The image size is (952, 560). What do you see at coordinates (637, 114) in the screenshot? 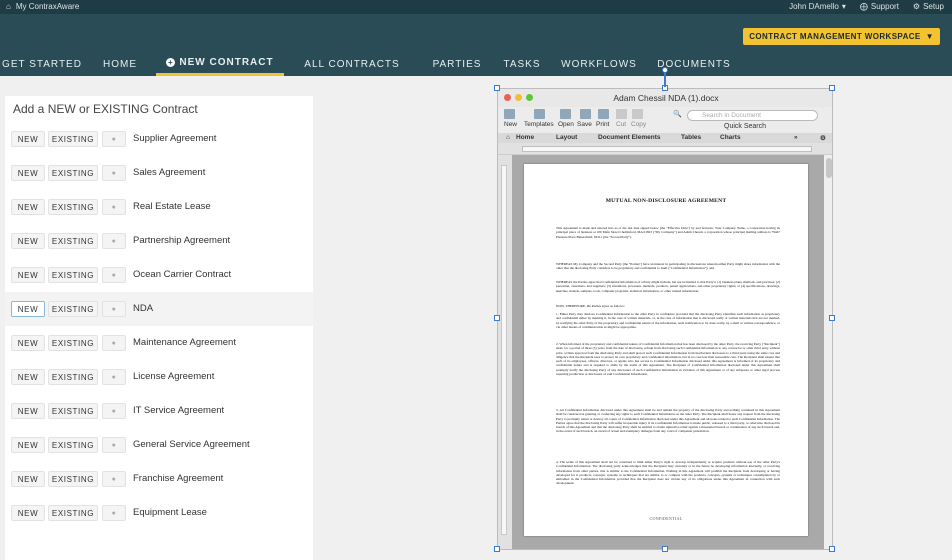
I see `copy-icon` at bounding box center [637, 114].